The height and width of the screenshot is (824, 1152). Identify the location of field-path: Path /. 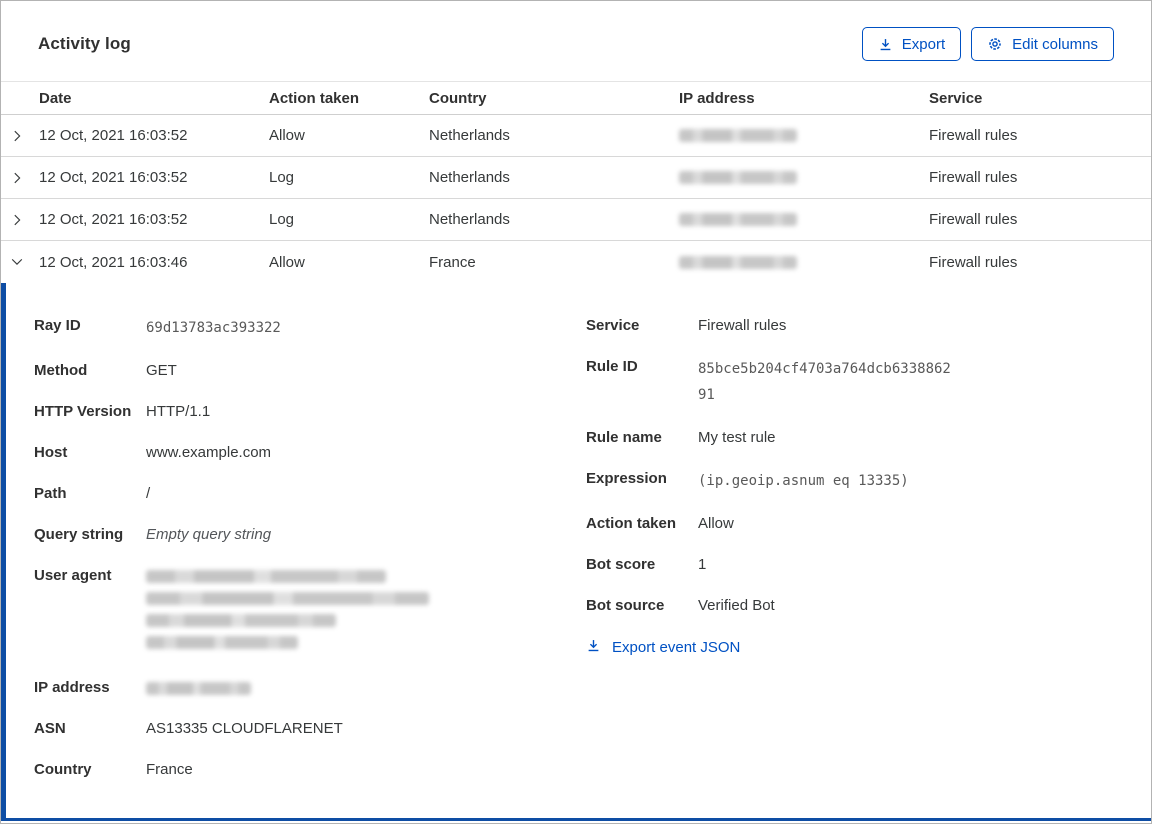
(92, 493).